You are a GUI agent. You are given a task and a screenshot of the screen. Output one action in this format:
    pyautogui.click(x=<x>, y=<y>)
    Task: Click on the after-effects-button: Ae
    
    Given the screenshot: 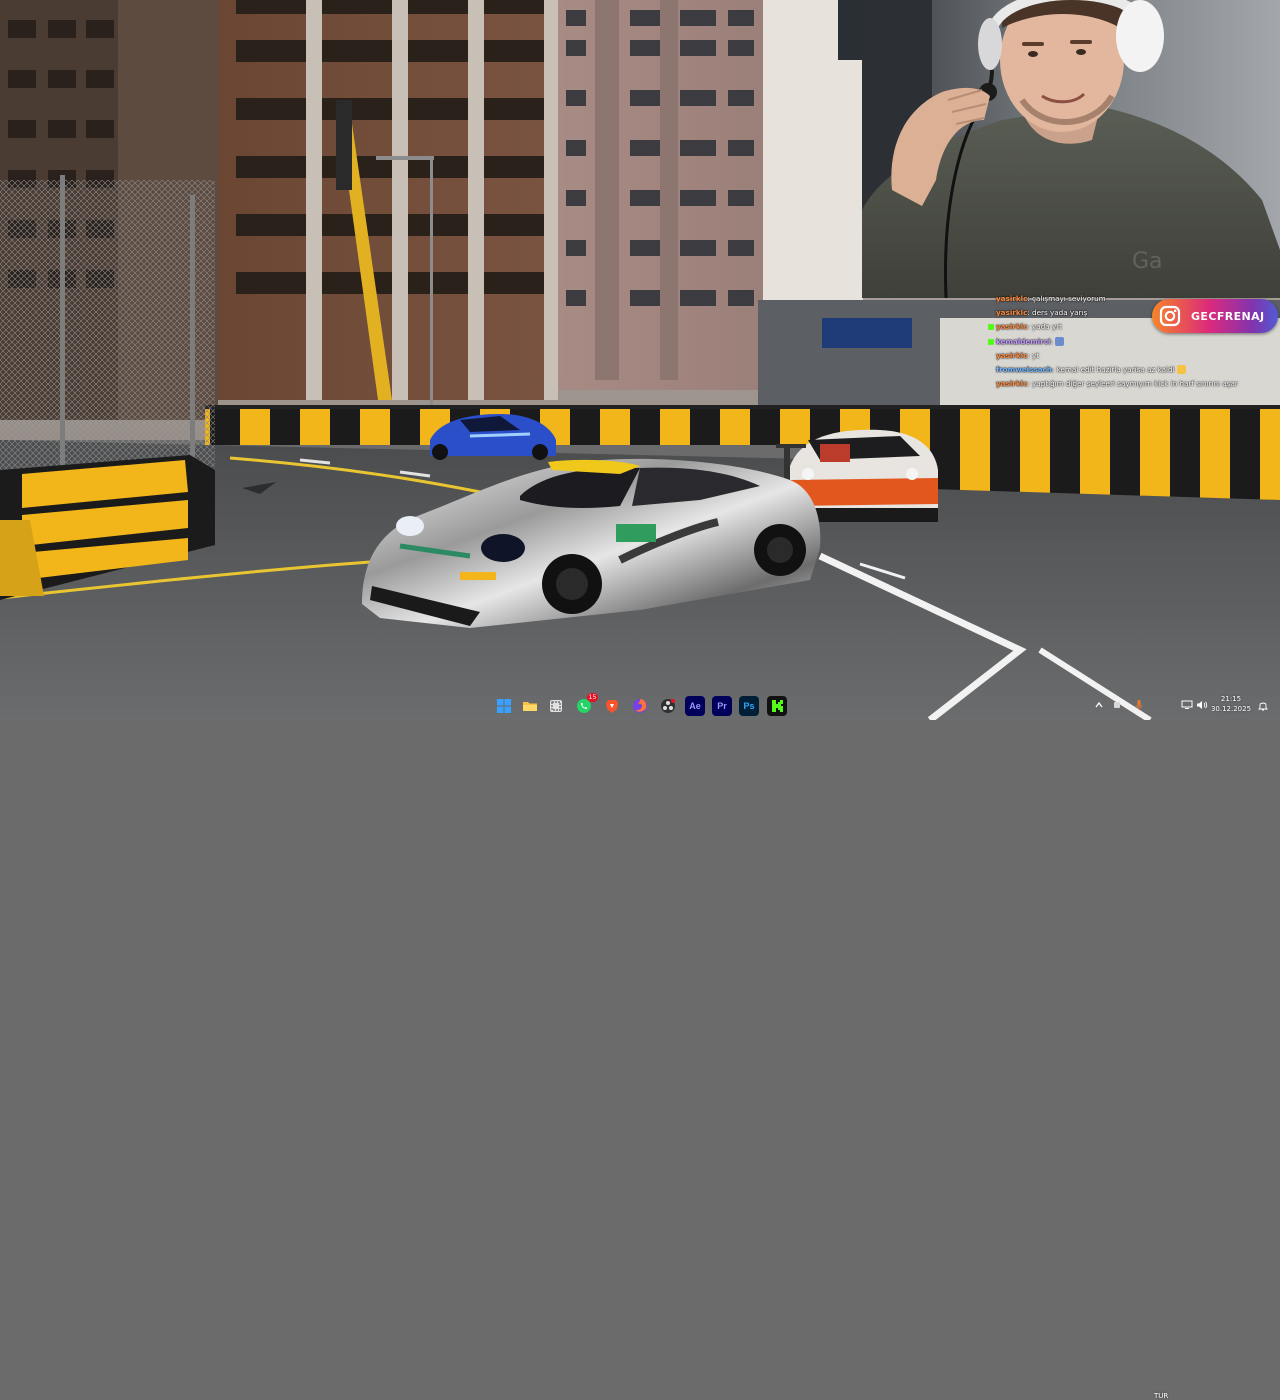 What is the action you would take?
    pyautogui.click(x=695, y=706)
    